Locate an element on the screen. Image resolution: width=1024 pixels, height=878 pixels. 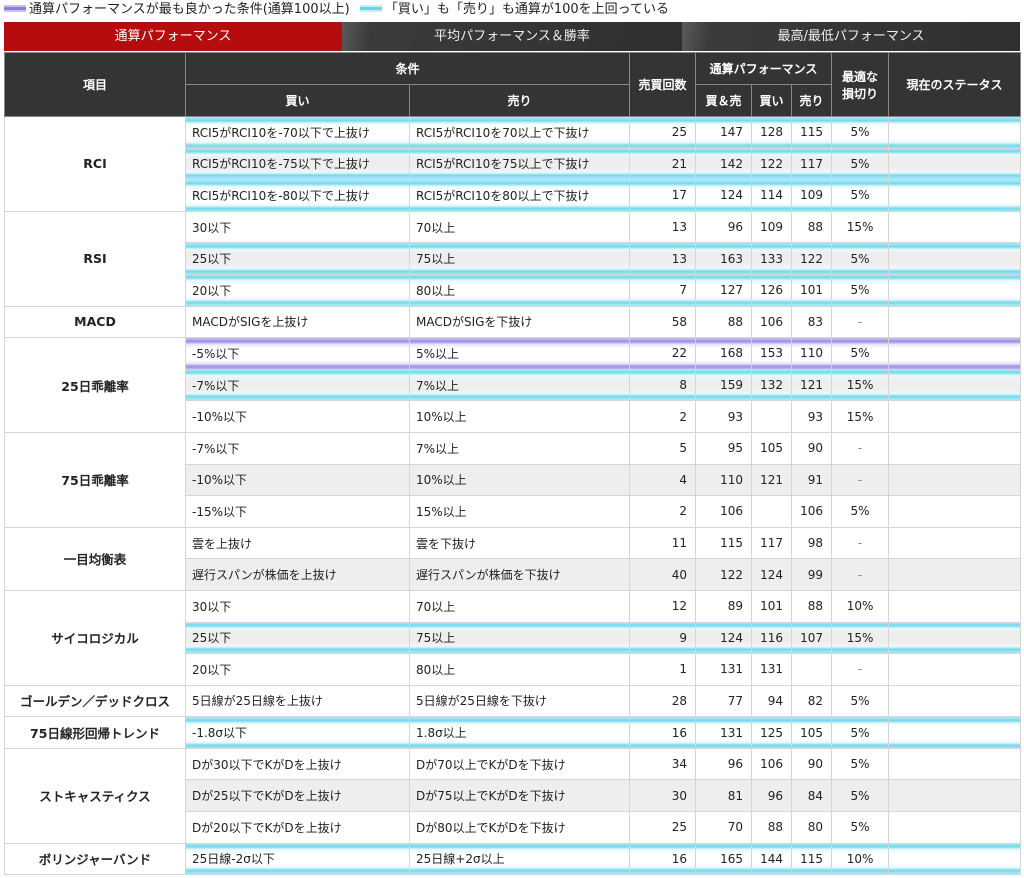
tab-total-performance: 通算パフォーマンス is located at coordinates (173, 36).